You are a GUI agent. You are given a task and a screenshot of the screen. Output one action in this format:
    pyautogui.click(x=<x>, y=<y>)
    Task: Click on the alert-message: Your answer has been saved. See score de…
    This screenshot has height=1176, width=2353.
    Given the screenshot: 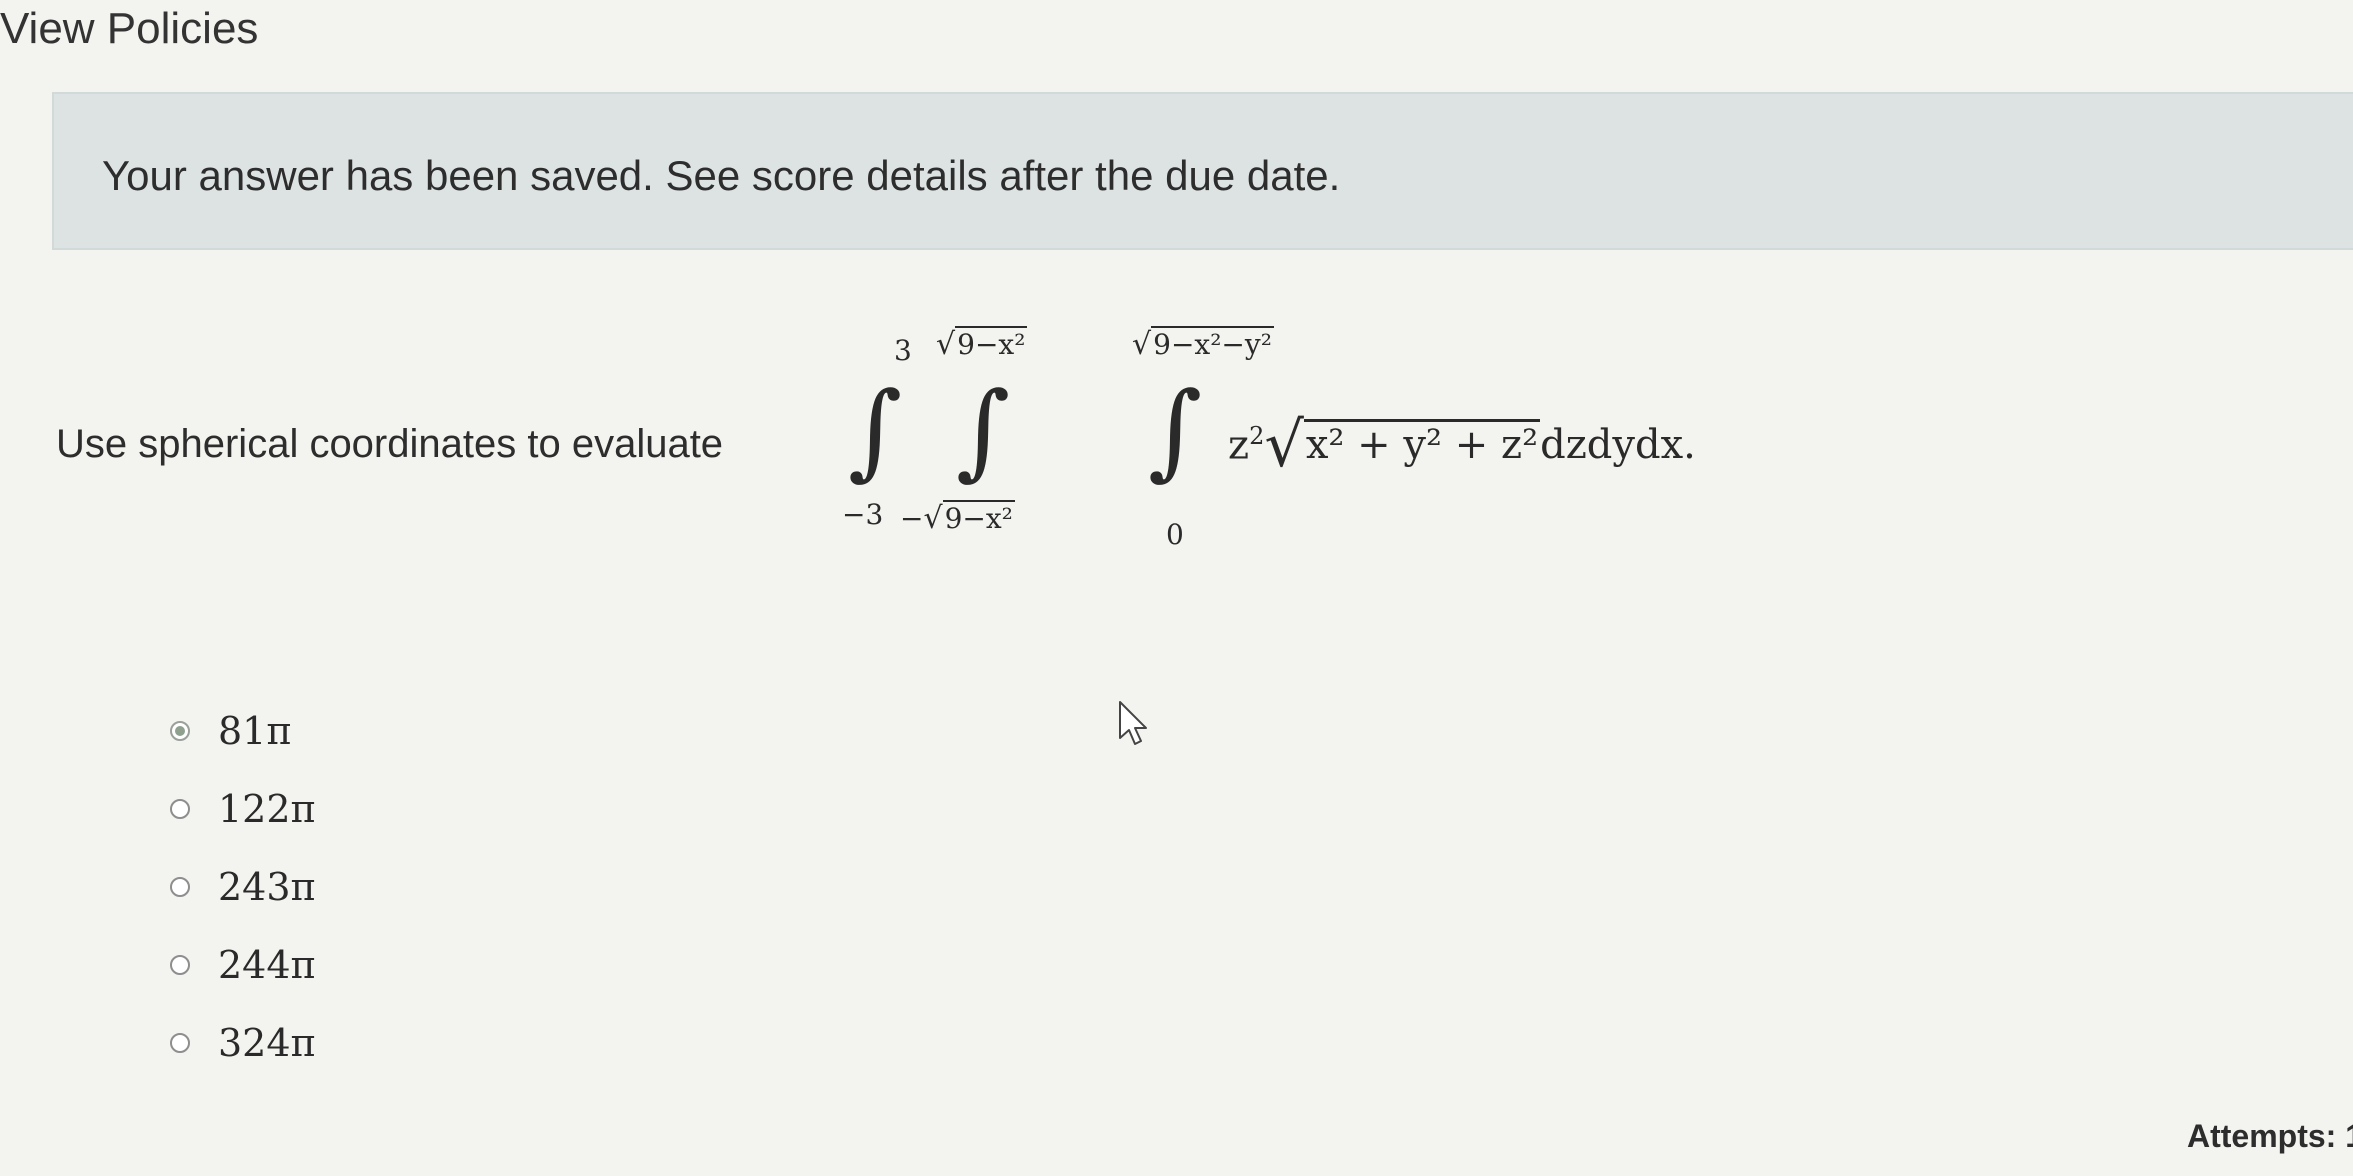 What is the action you would take?
    pyautogui.click(x=721, y=175)
    